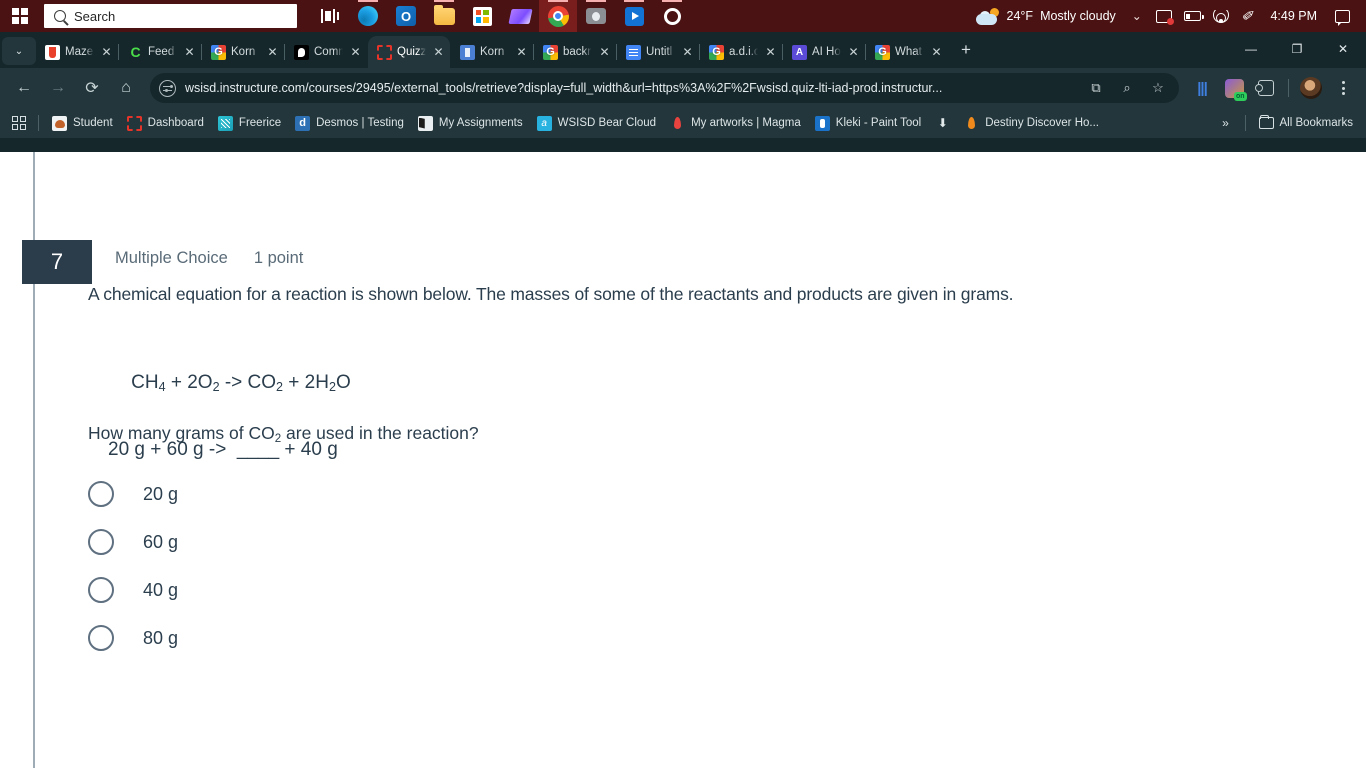 The image size is (1366, 768). I want to click on bookmark-freerice: Freerice, so click(249, 123).